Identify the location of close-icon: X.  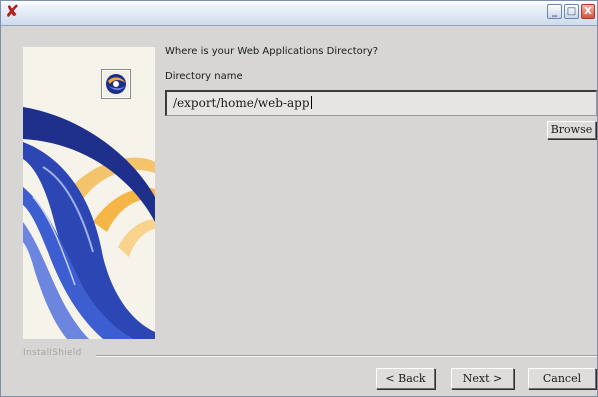
(588, 11).